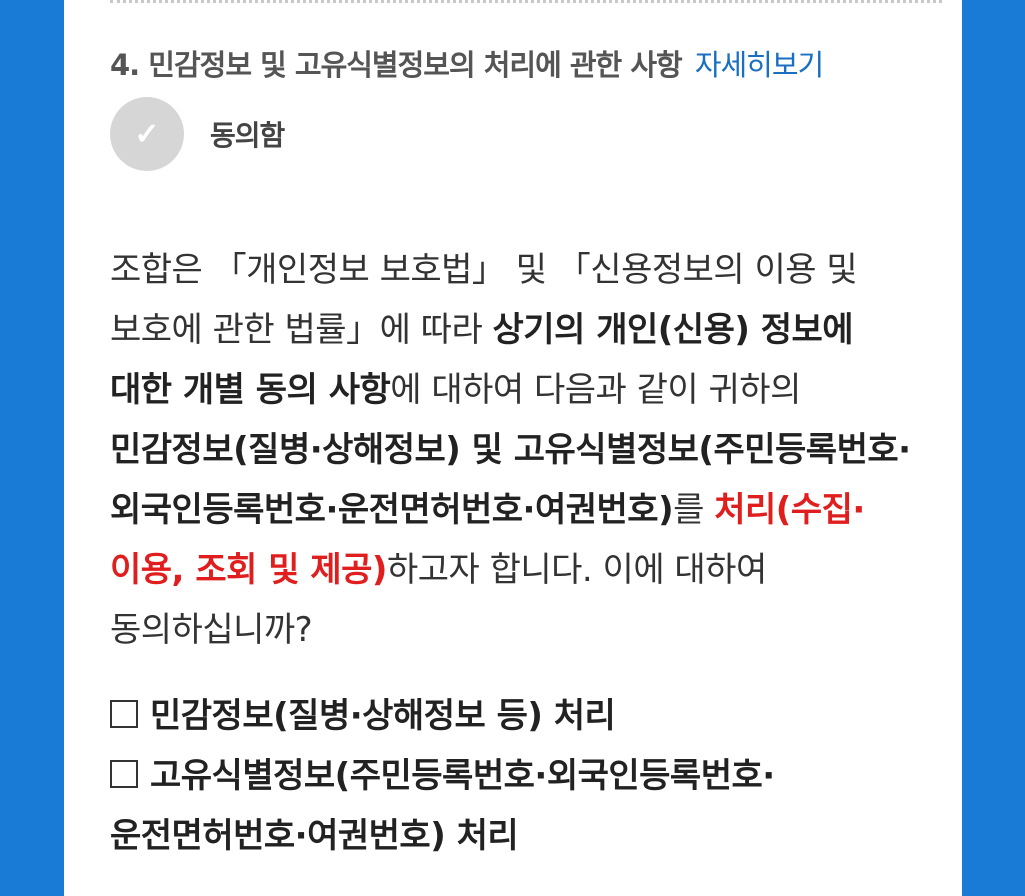  I want to click on section-title-text: 4. 민감정보 및 고유식별정보의 처리에 관한 사항, so click(396, 65).